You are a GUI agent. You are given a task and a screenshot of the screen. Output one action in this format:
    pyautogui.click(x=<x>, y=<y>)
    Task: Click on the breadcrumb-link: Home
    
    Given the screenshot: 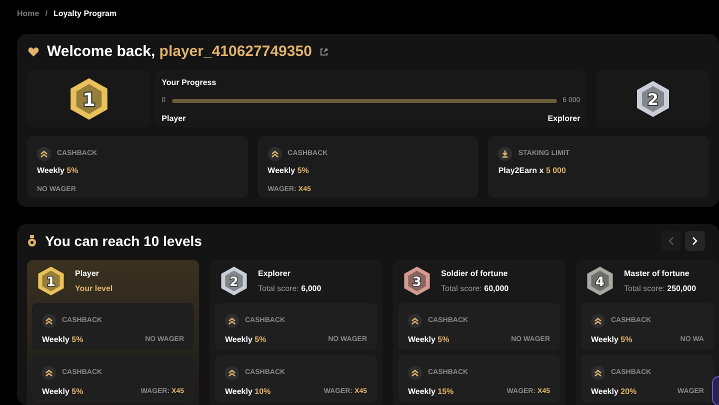 What is the action you would take?
    pyautogui.click(x=28, y=14)
    